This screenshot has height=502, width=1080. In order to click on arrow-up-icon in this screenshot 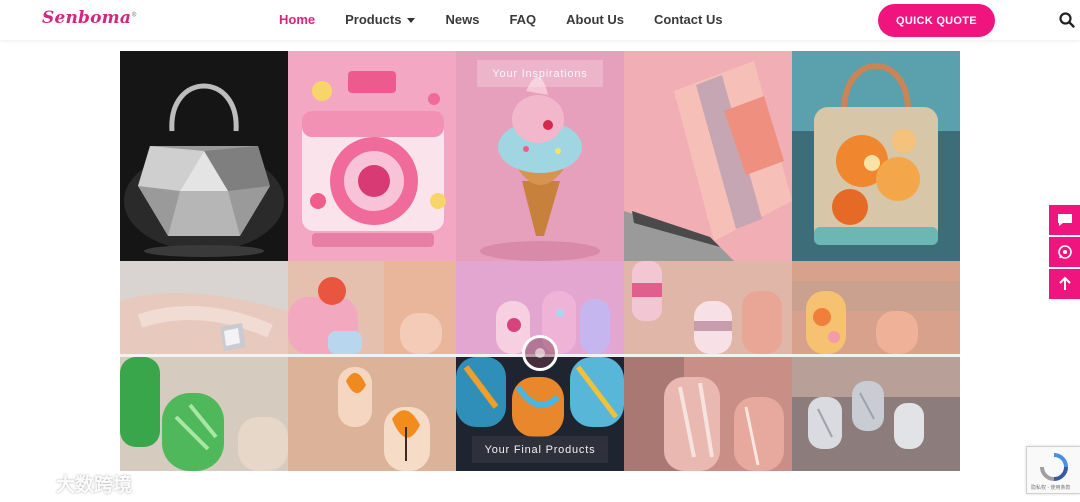, I will do `click(1064, 283)`.